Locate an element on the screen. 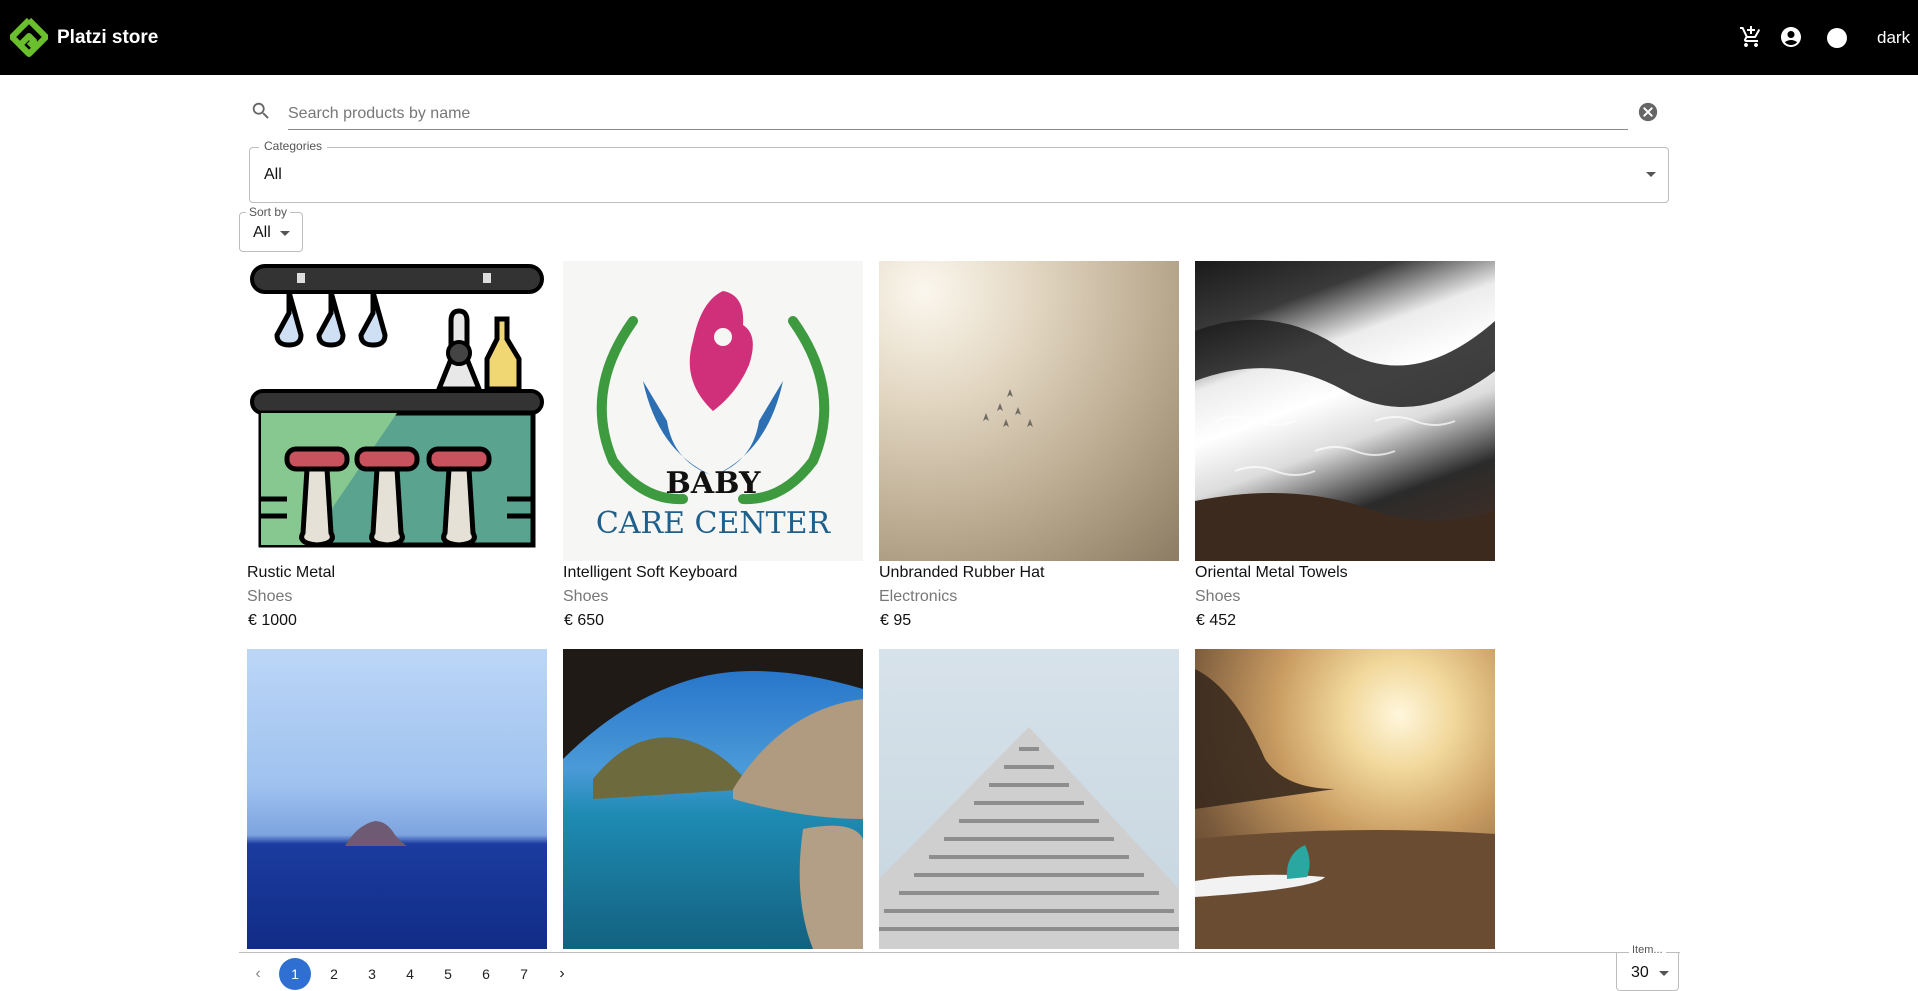  product-name: Unbranded Rubber Hat is located at coordinates (961, 573).